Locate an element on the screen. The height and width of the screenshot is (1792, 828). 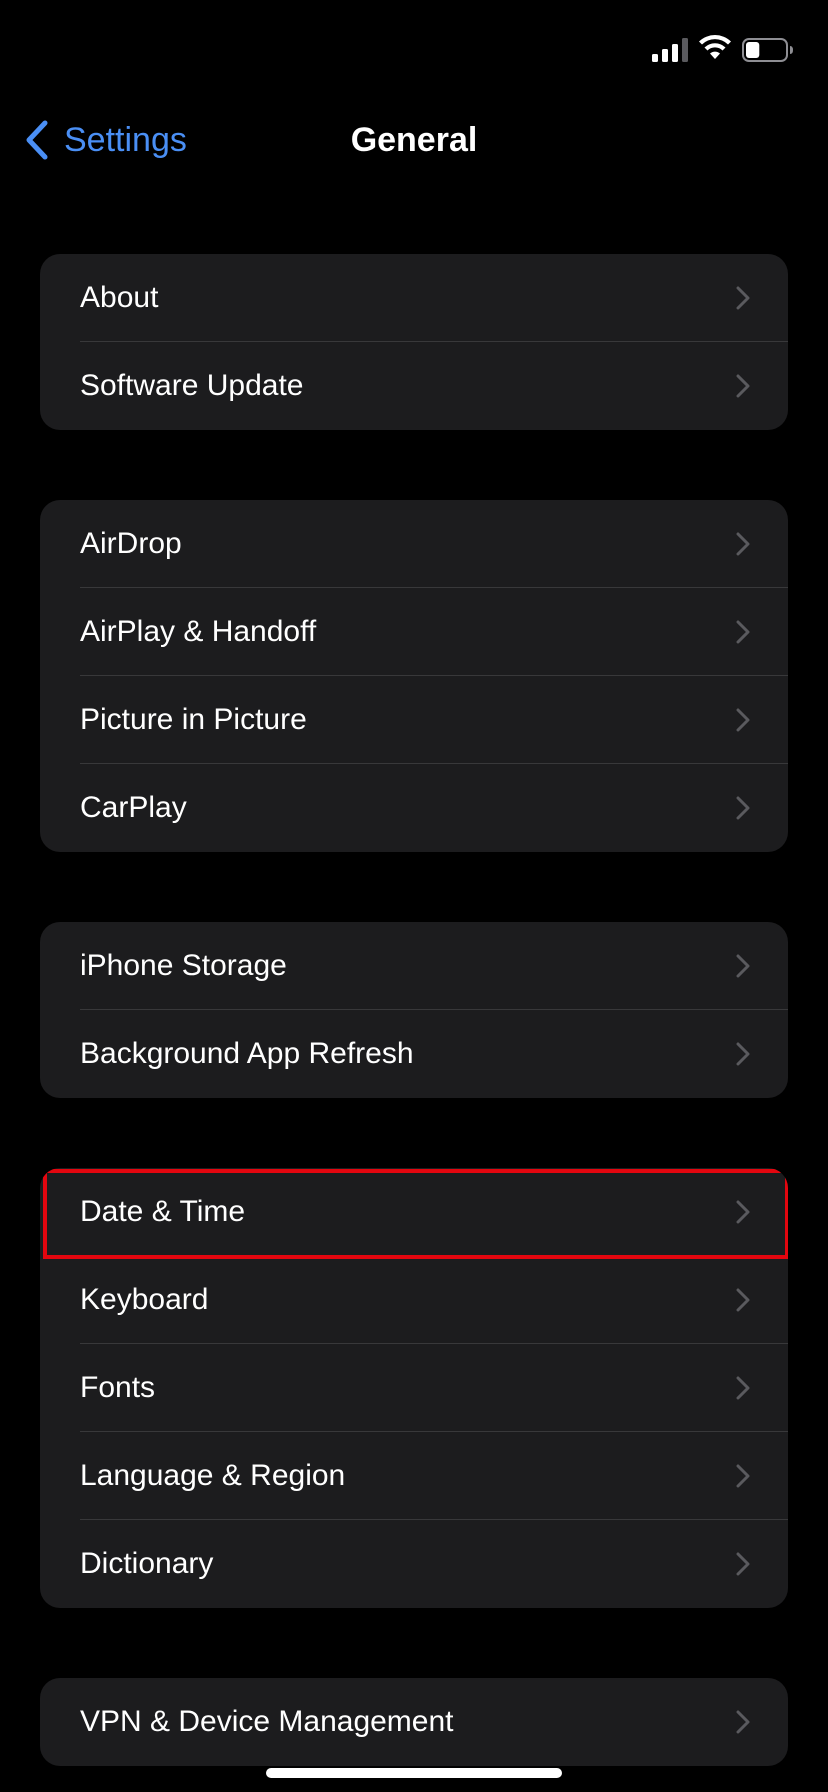
settings-row-dictionary: Dictionary is located at coordinates (414, 1564).